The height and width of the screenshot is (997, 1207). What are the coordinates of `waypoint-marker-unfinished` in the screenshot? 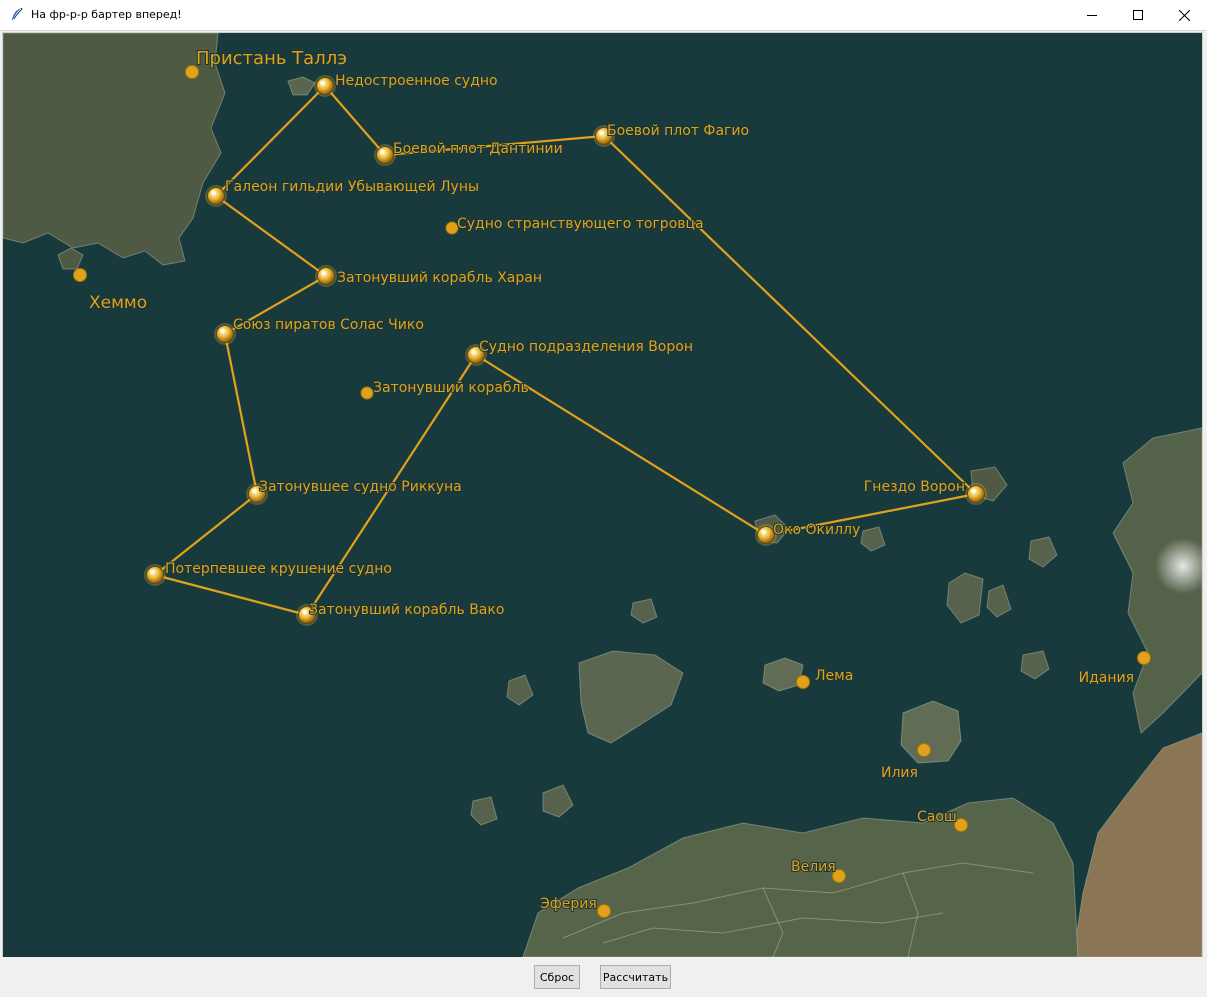 It's located at (325, 86).